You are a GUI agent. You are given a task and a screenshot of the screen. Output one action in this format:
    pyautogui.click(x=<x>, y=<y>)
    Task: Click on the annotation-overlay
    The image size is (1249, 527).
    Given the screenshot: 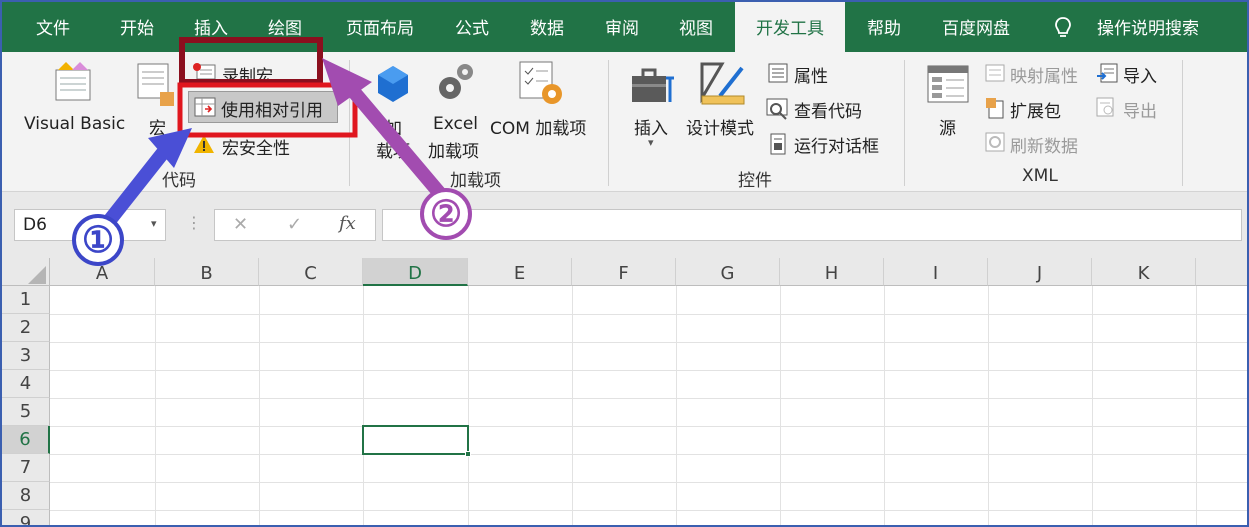 What is the action you would take?
    pyautogui.click(x=272, y=151)
    